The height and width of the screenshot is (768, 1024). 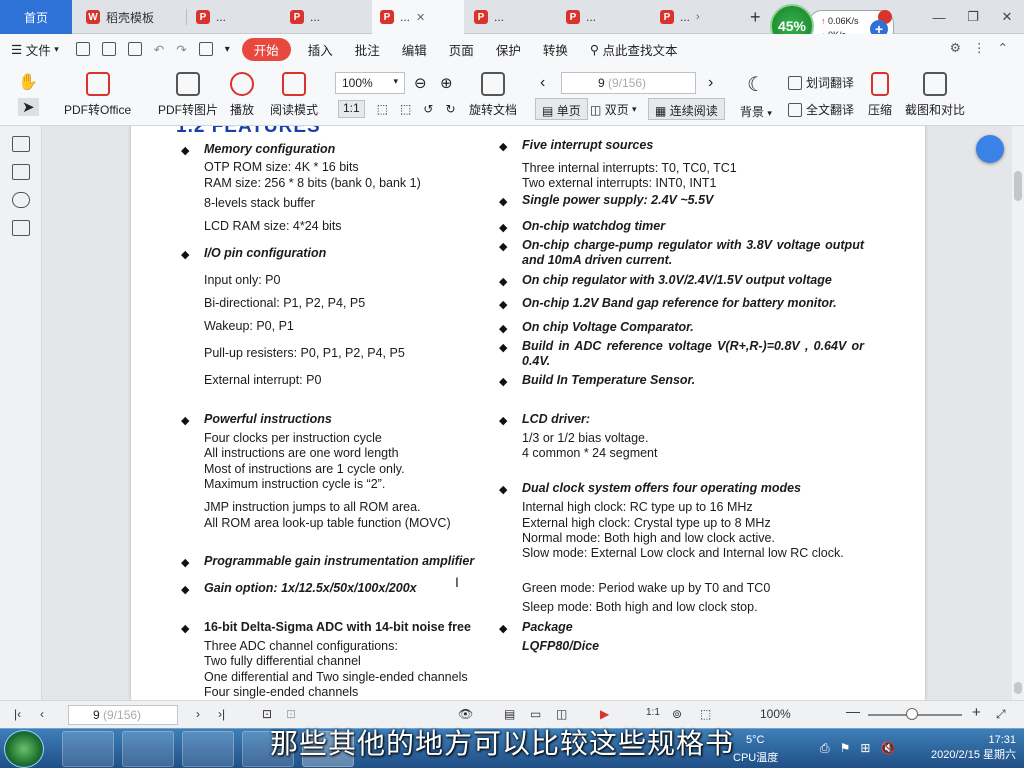 What do you see at coordinates (134, 49) in the screenshot?
I see `print-icon` at bounding box center [134, 49].